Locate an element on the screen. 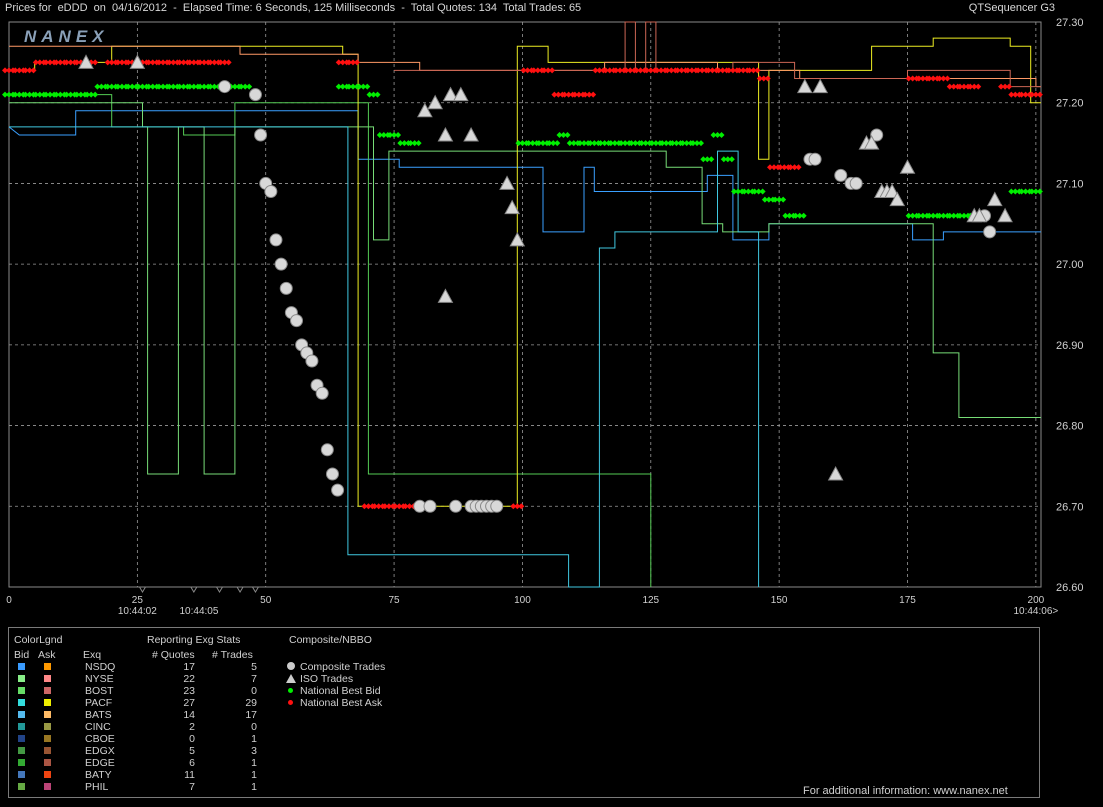  quote-count: 2 is located at coordinates (192, 727).